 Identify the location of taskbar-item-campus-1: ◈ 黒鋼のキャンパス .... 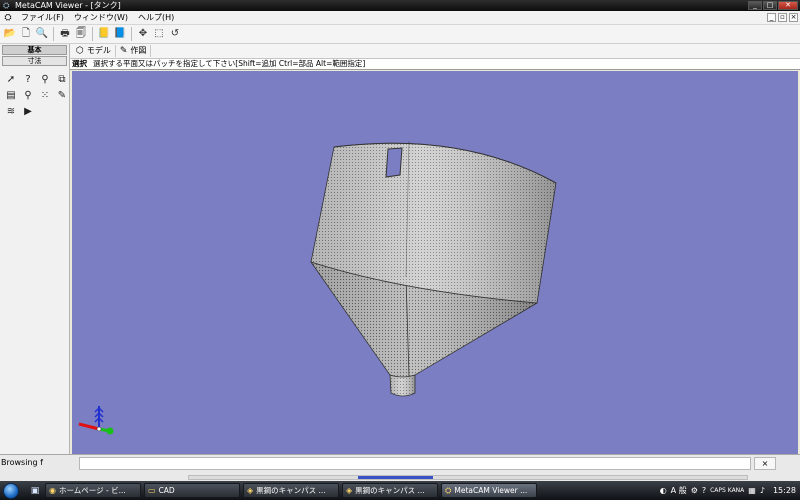
(291, 490).